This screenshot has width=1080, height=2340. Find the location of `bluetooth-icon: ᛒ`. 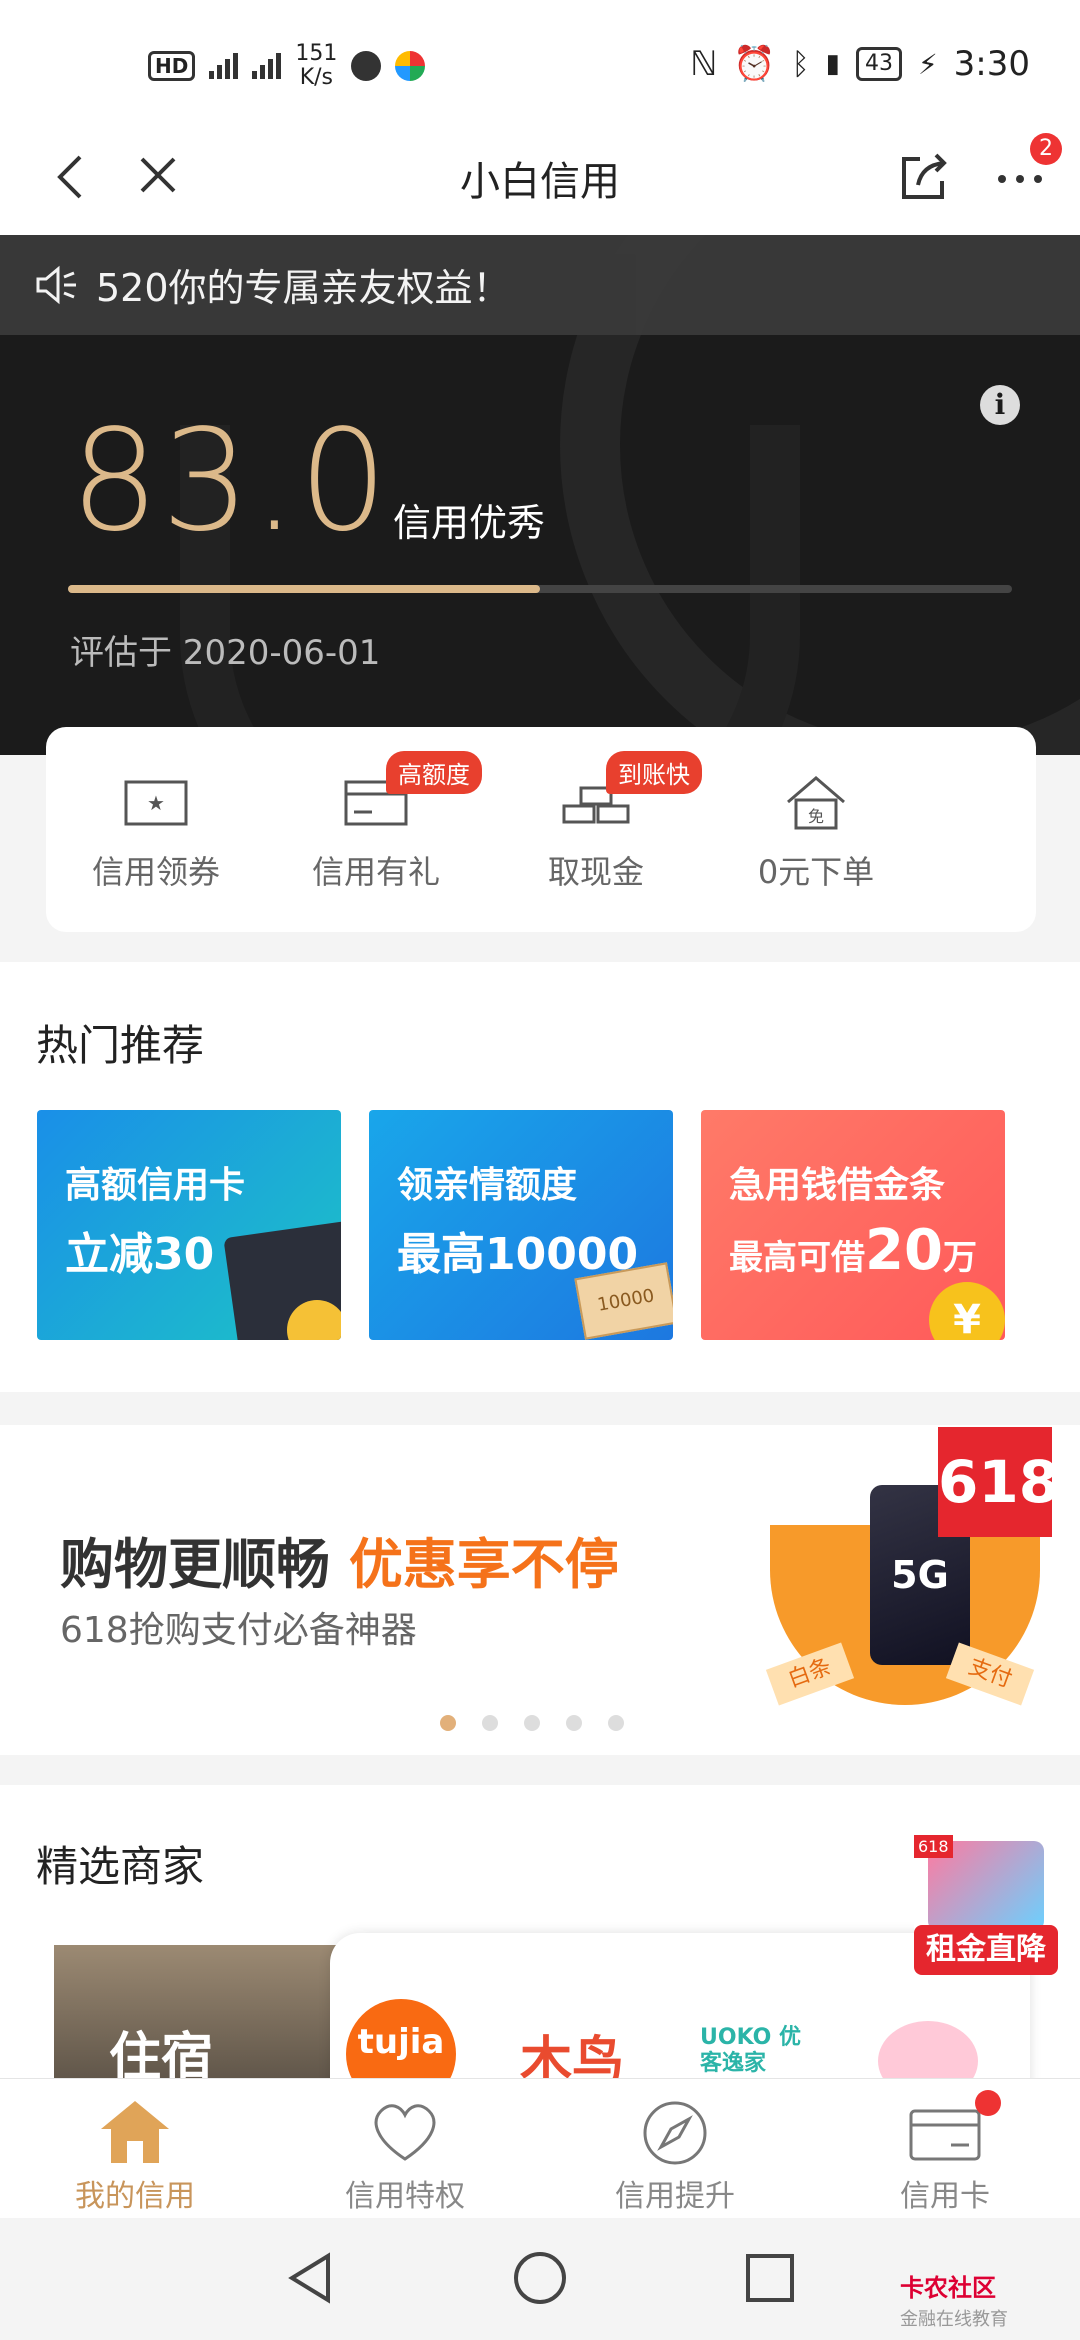

bluetooth-icon: ᛒ is located at coordinates (800, 64).